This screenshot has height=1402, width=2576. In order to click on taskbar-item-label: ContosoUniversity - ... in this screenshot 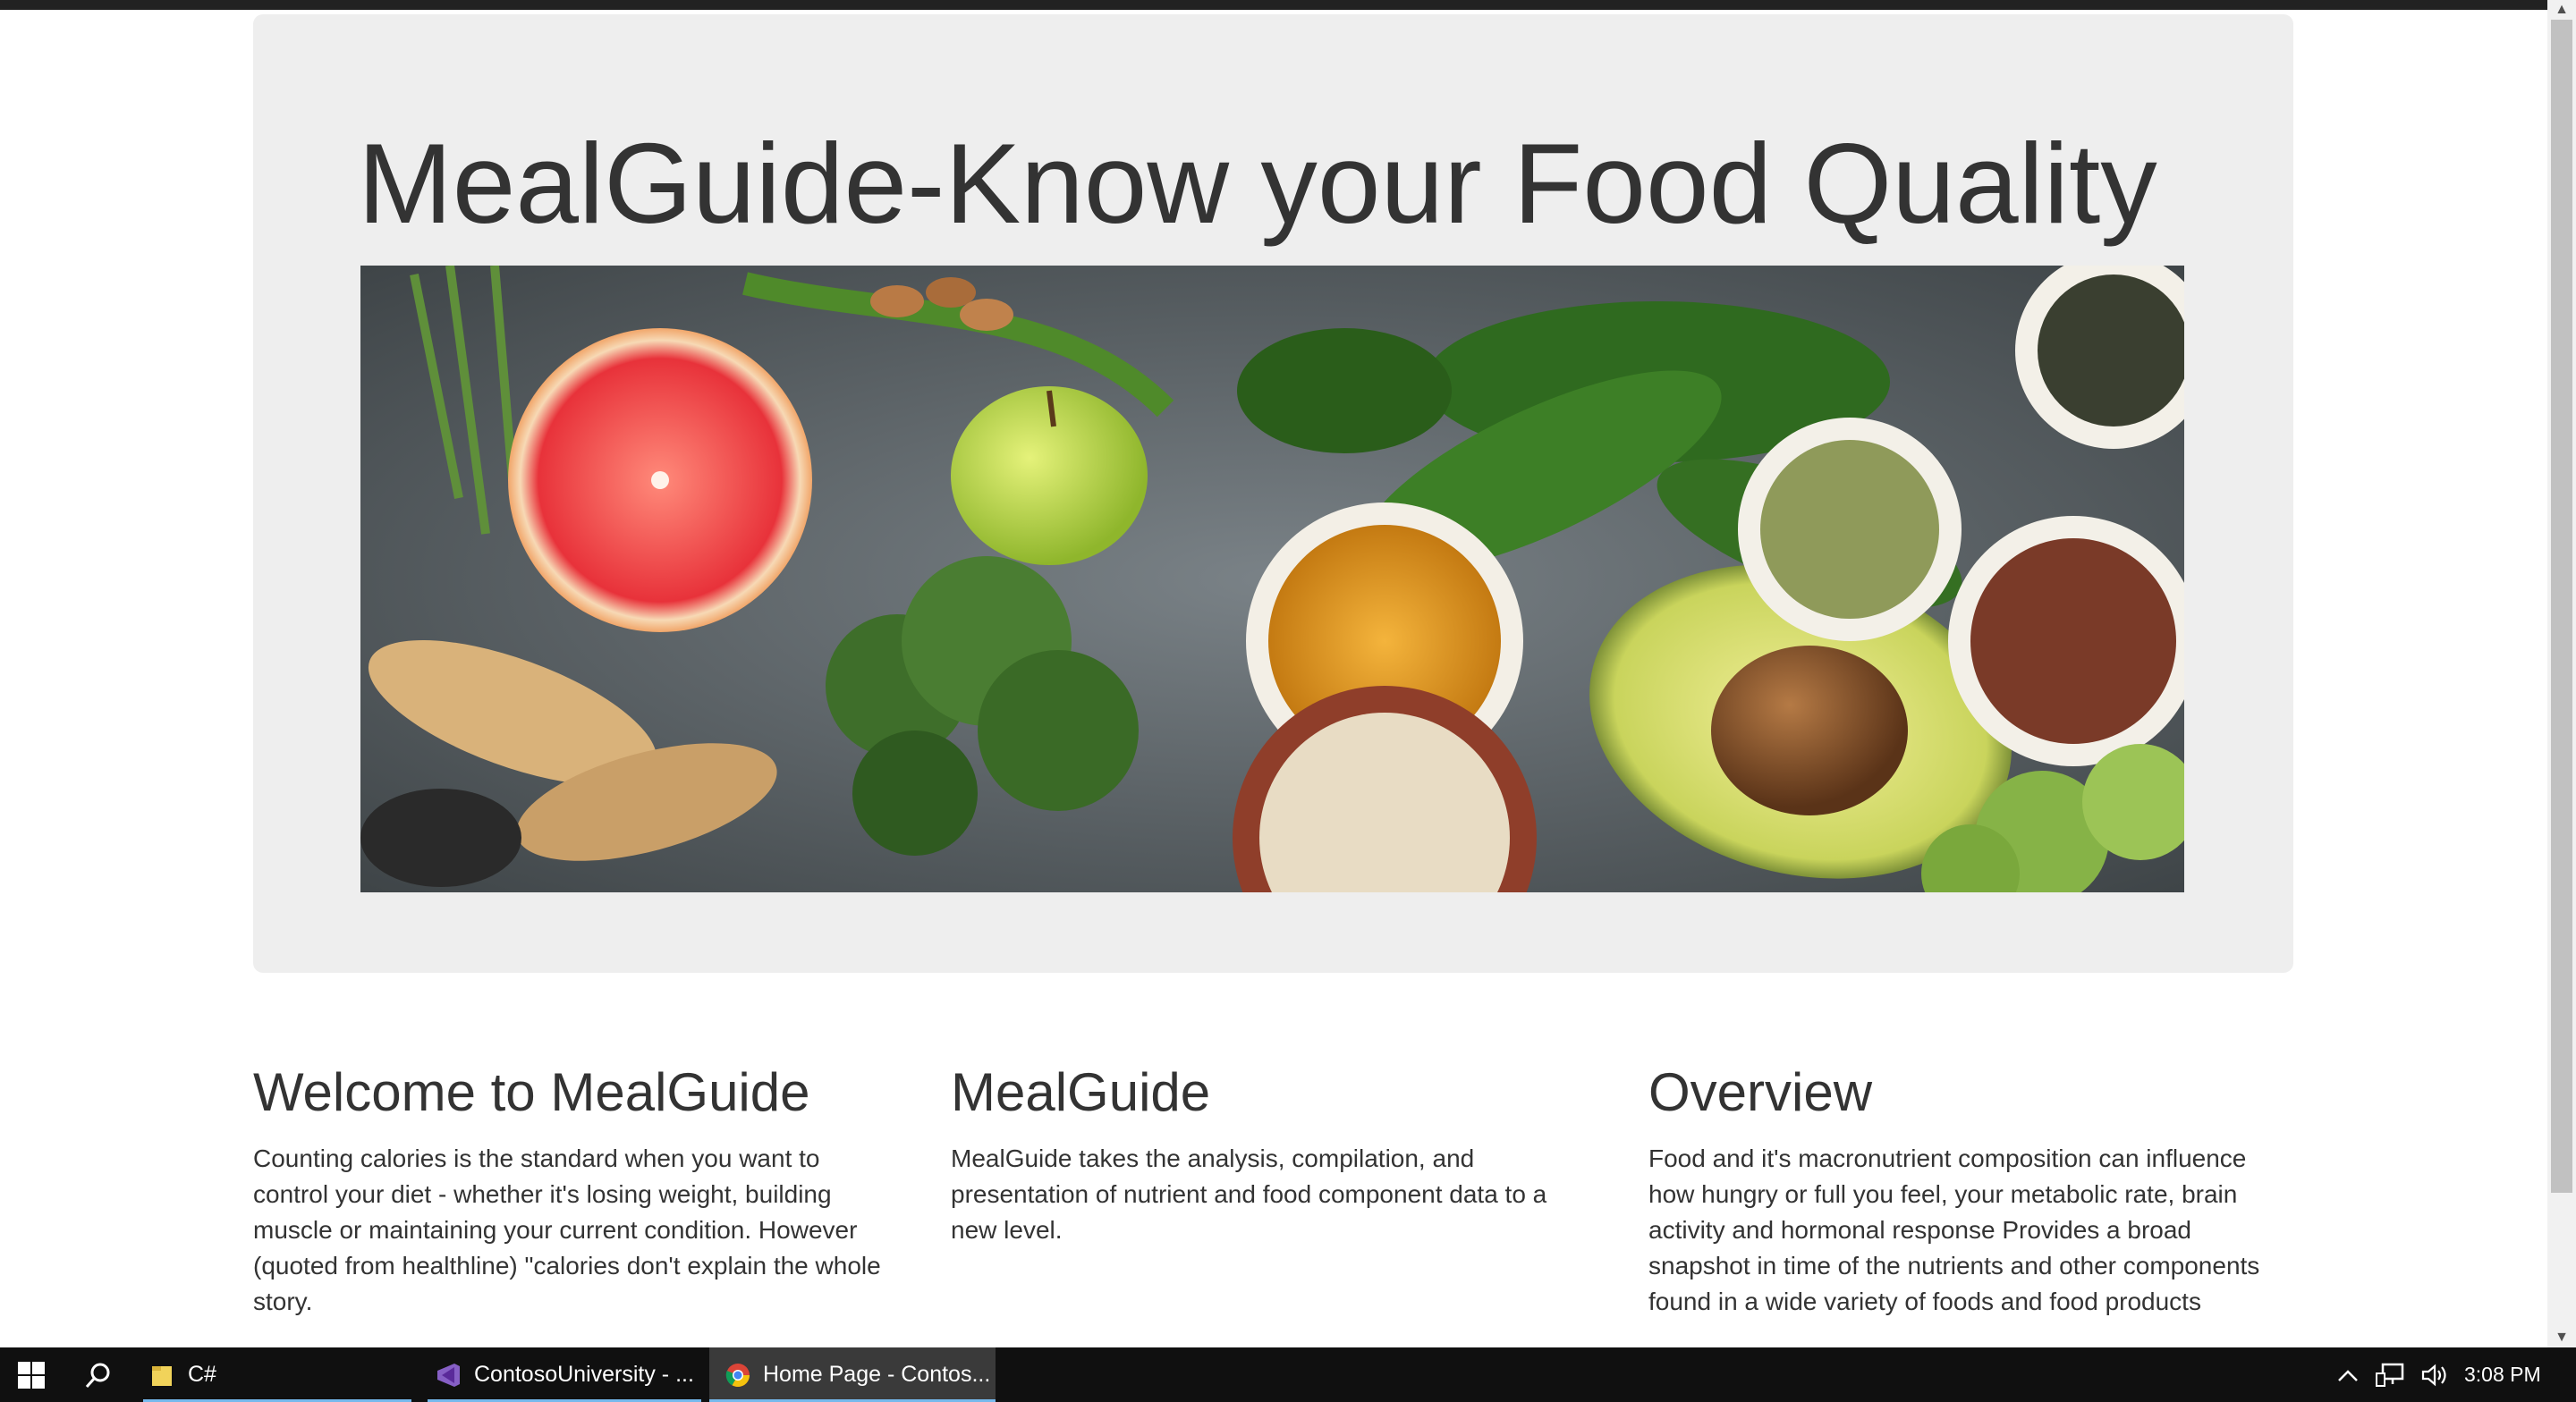, I will do `click(584, 1374)`.